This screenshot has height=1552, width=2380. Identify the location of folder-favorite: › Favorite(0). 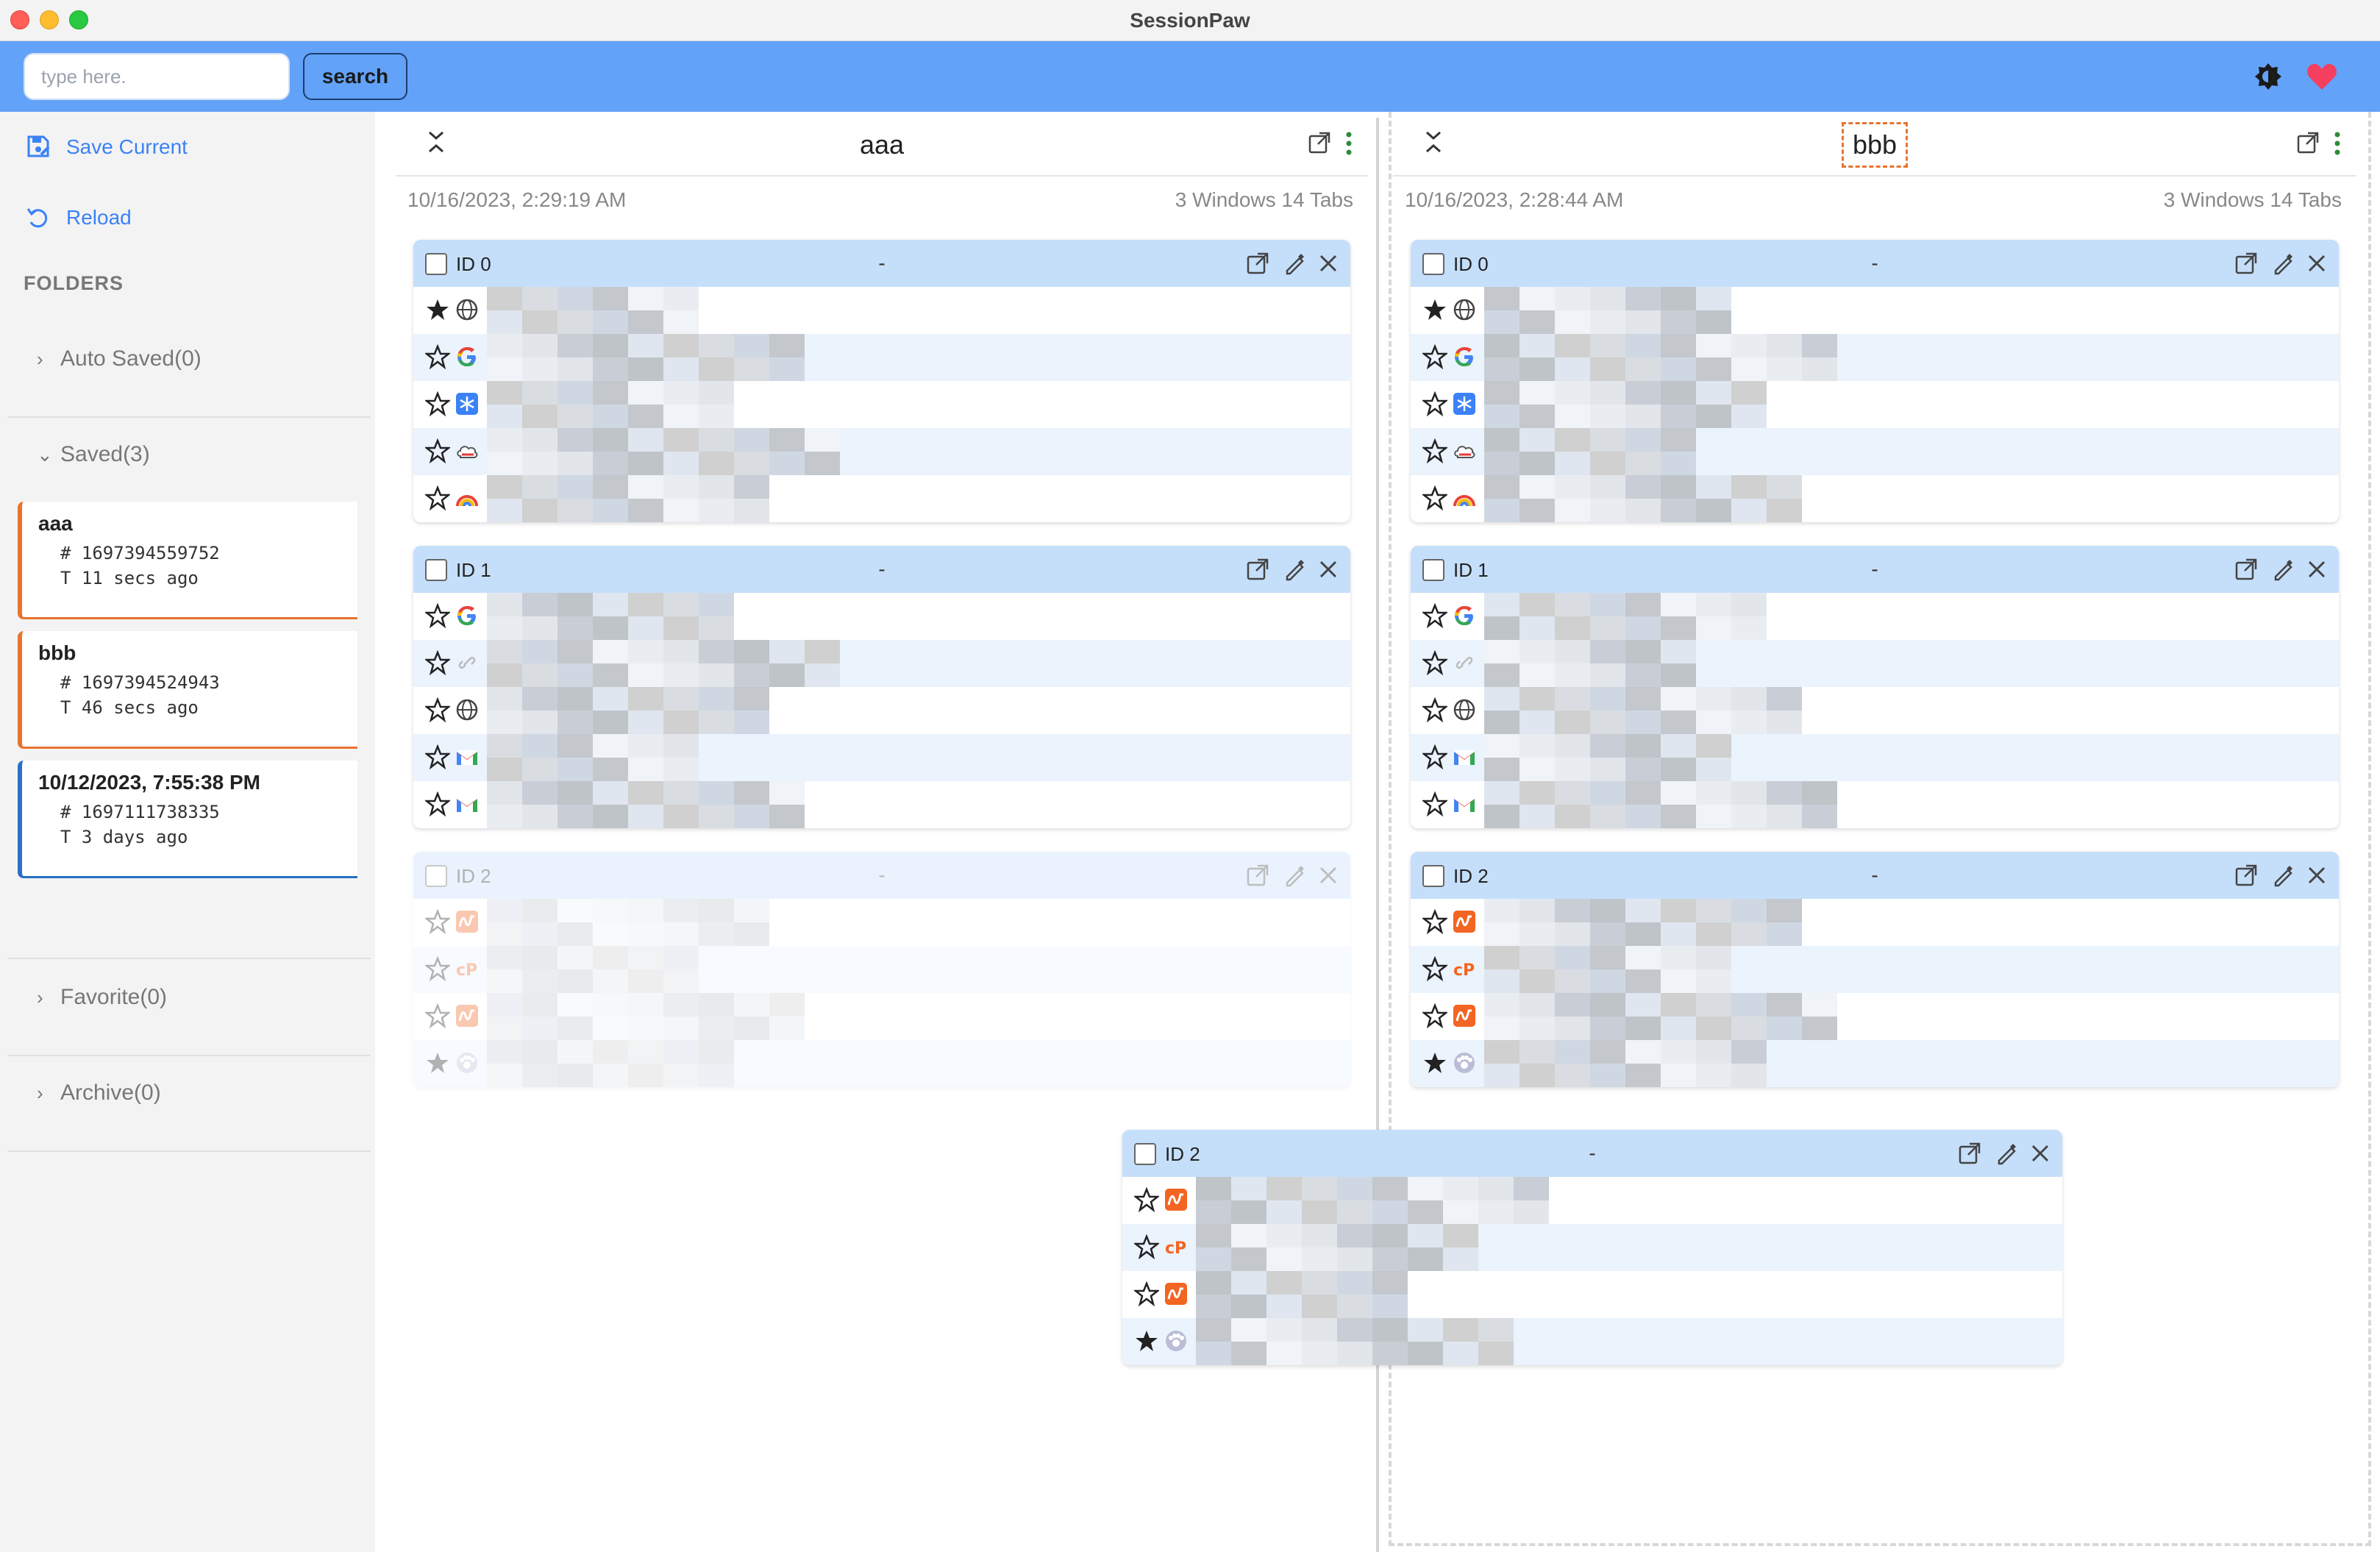
(102, 998).